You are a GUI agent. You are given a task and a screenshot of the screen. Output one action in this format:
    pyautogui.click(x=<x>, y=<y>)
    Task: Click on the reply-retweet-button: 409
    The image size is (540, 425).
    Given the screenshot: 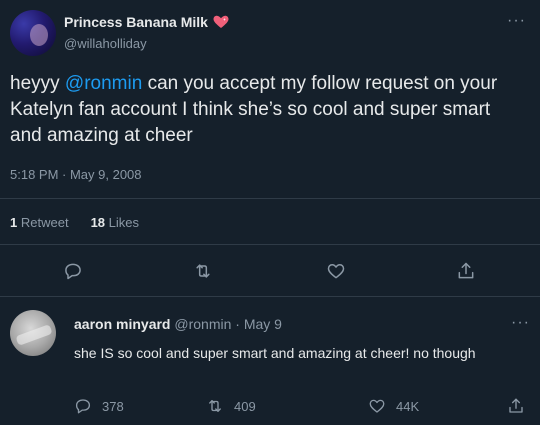 What is the action you would take?
    pyautogui.click(x=231, y=406)
    